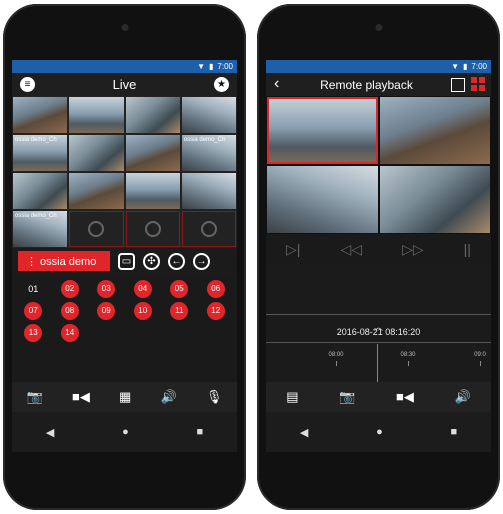 The width and height of the screenshot is (503, 514). Describe the element at coordinates (27, 84) in the screenshot. I see `menu-icon: ≡` at that location.